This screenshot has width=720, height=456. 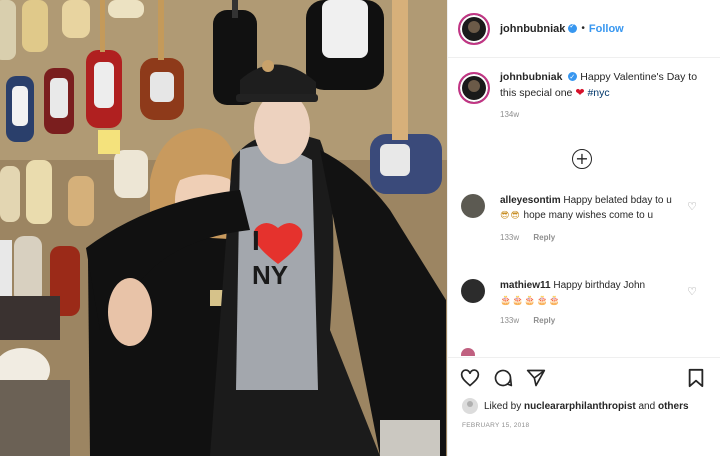 What do you see at coordinates (580, 92) in the screenshot?
I see `heart-emoji-icon: ❤` at bounding box center [580, 92].